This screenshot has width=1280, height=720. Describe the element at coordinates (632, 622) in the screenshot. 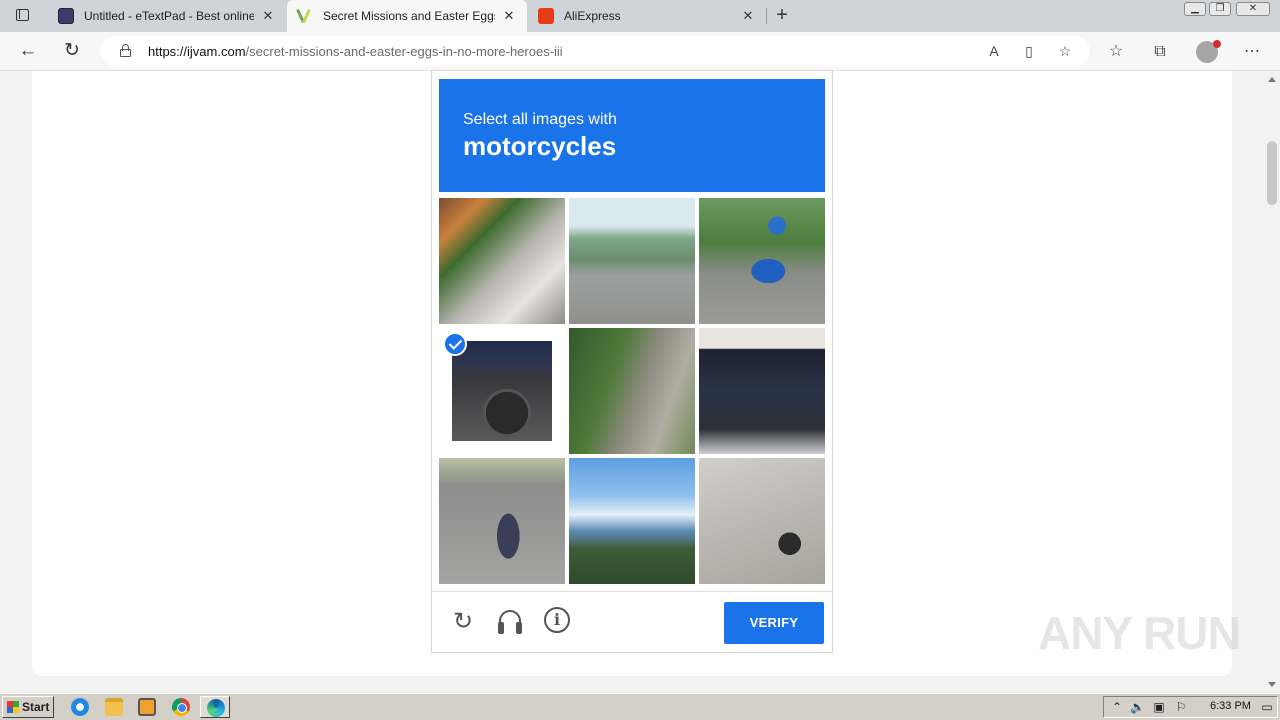

I see `captcha-footer: ↻ i VERIFY` at that location.